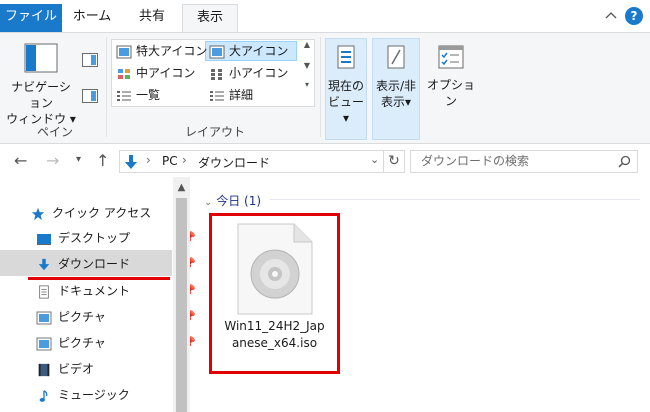  Describe the element at coordinates (41, 95) in the screenshot. I see `navigation-pane-label-1: ナビゲーション` at that location.